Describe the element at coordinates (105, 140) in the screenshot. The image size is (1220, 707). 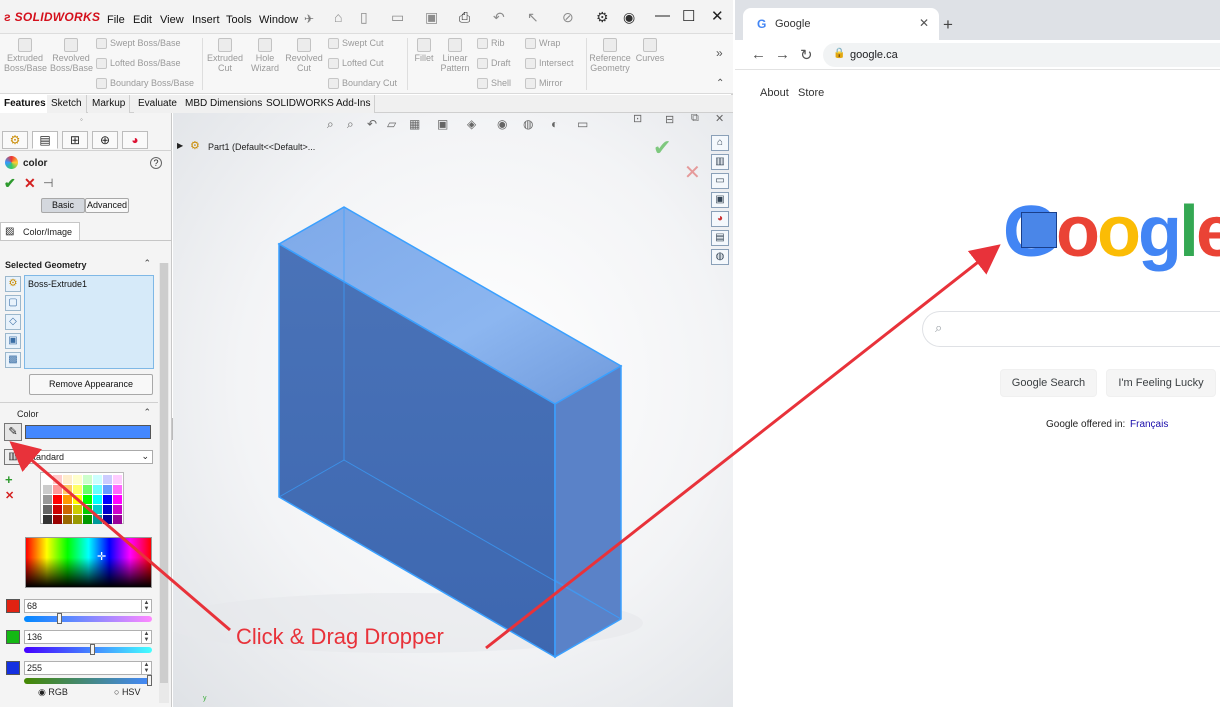
I see `dimxpert-icon: ⊕` at that location.